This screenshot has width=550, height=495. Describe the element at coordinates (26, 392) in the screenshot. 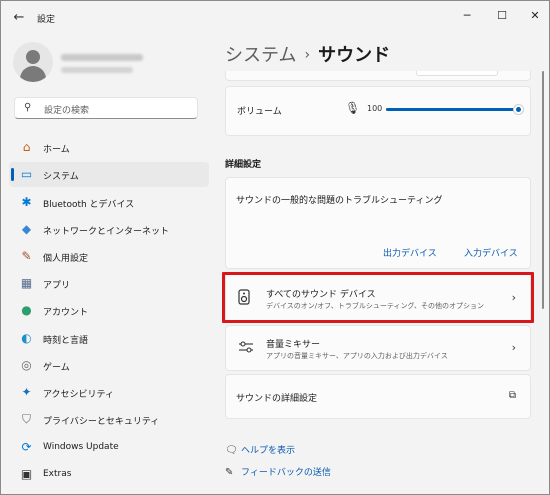

I see `accessibility-icon: ✦` at that location.